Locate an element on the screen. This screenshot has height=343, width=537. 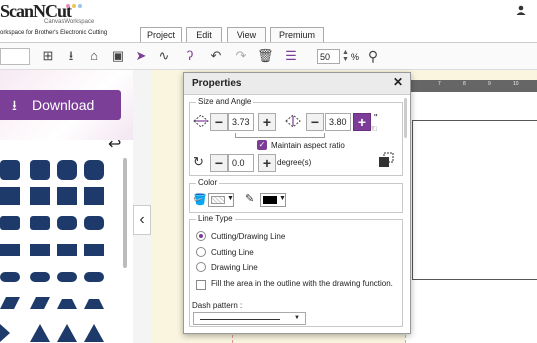
left-panel-scrollbar is located at coordinates (125, 213).